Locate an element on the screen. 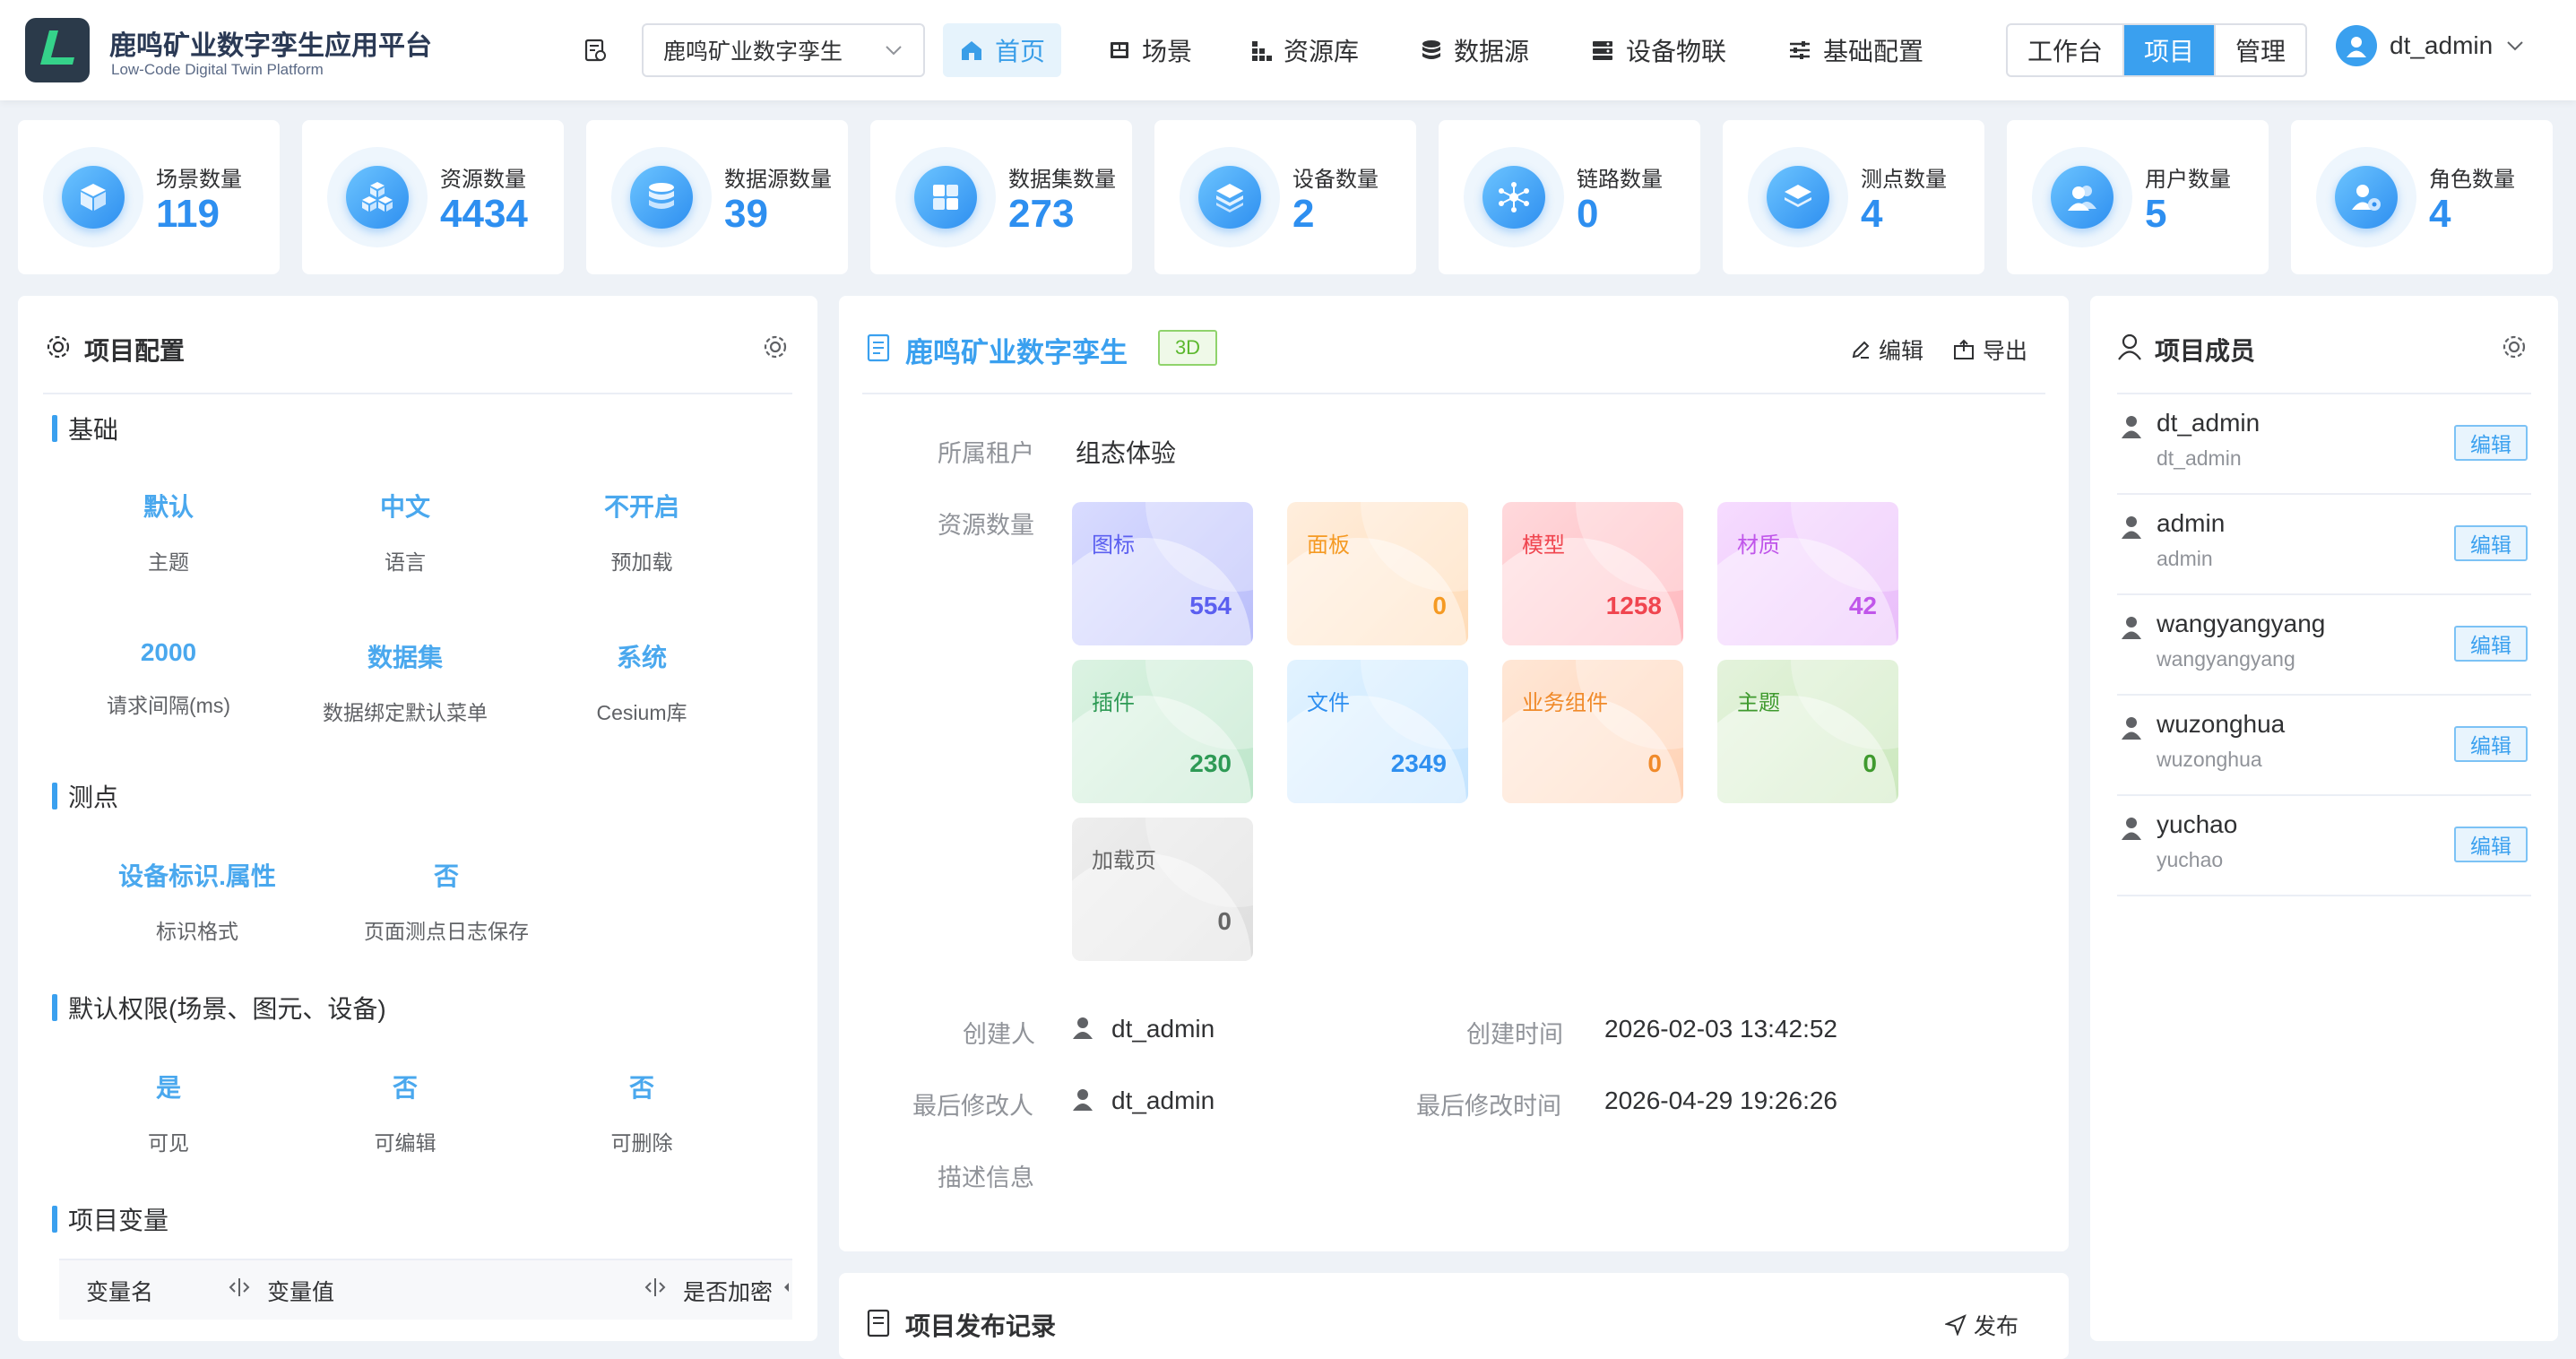 The image size is (2576, 1359). member-account: yuchao is located at coordinates (2190, 860).